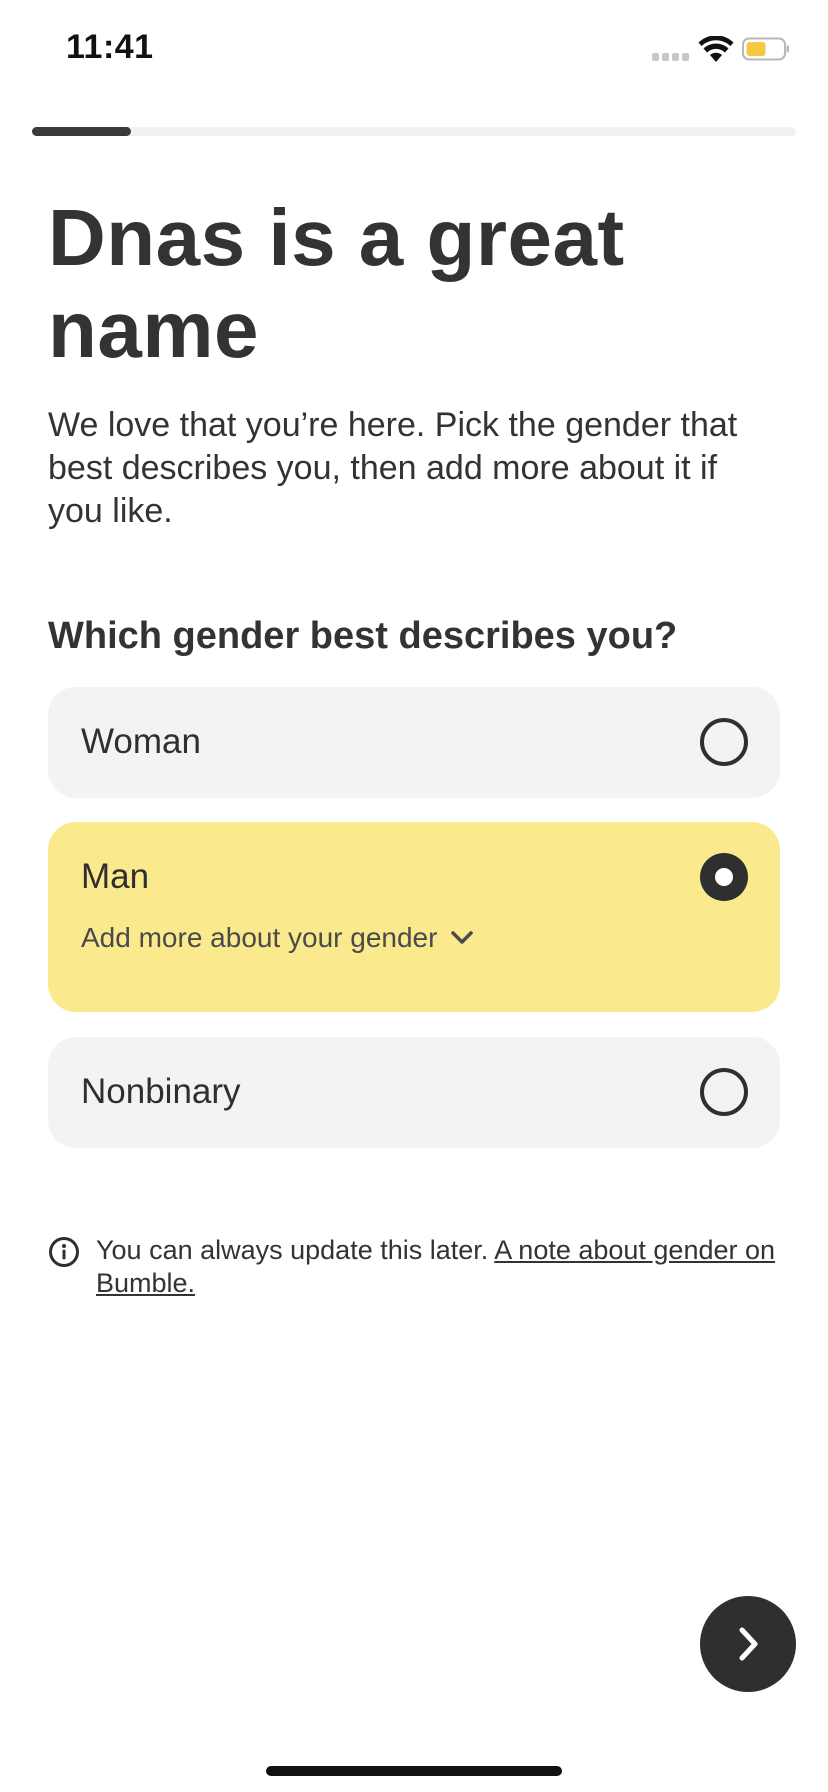 Image resolution: width=828 pixels, height=1792 pixels. I want to click on status-bar: 11:41, so click(414, 50).